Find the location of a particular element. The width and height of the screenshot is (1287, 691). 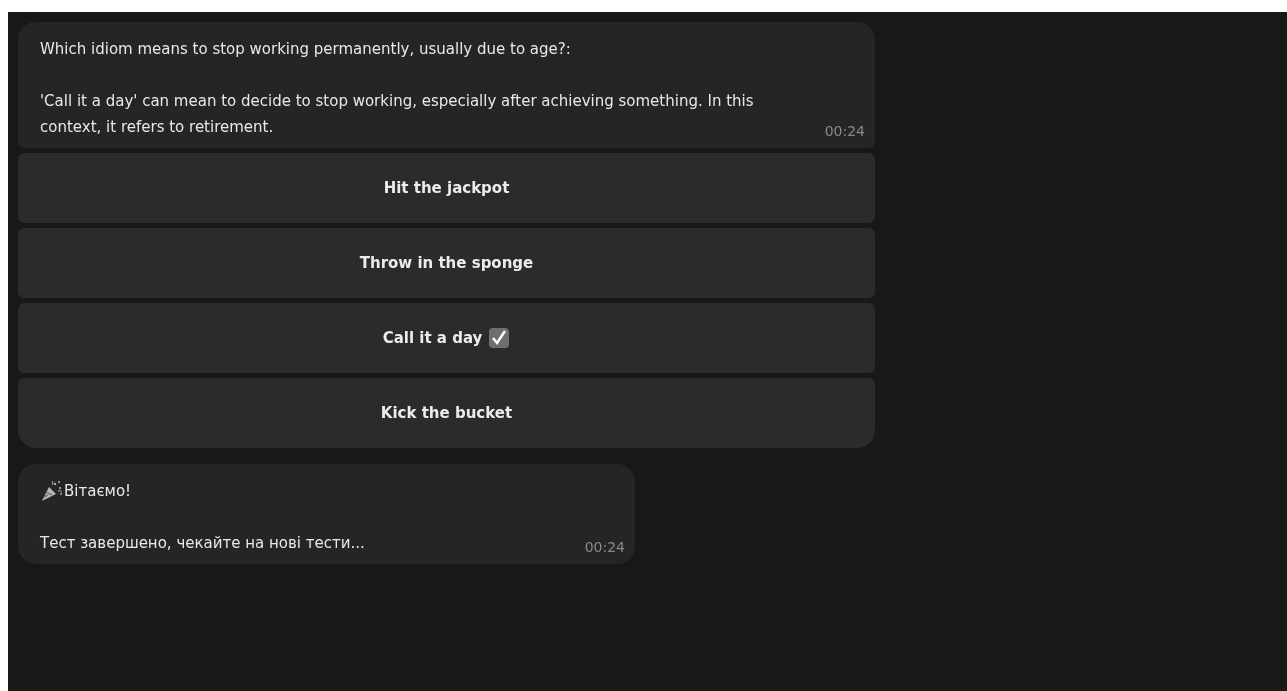

answer-button: Throw in the sponge is located at coordinates (446, 263).